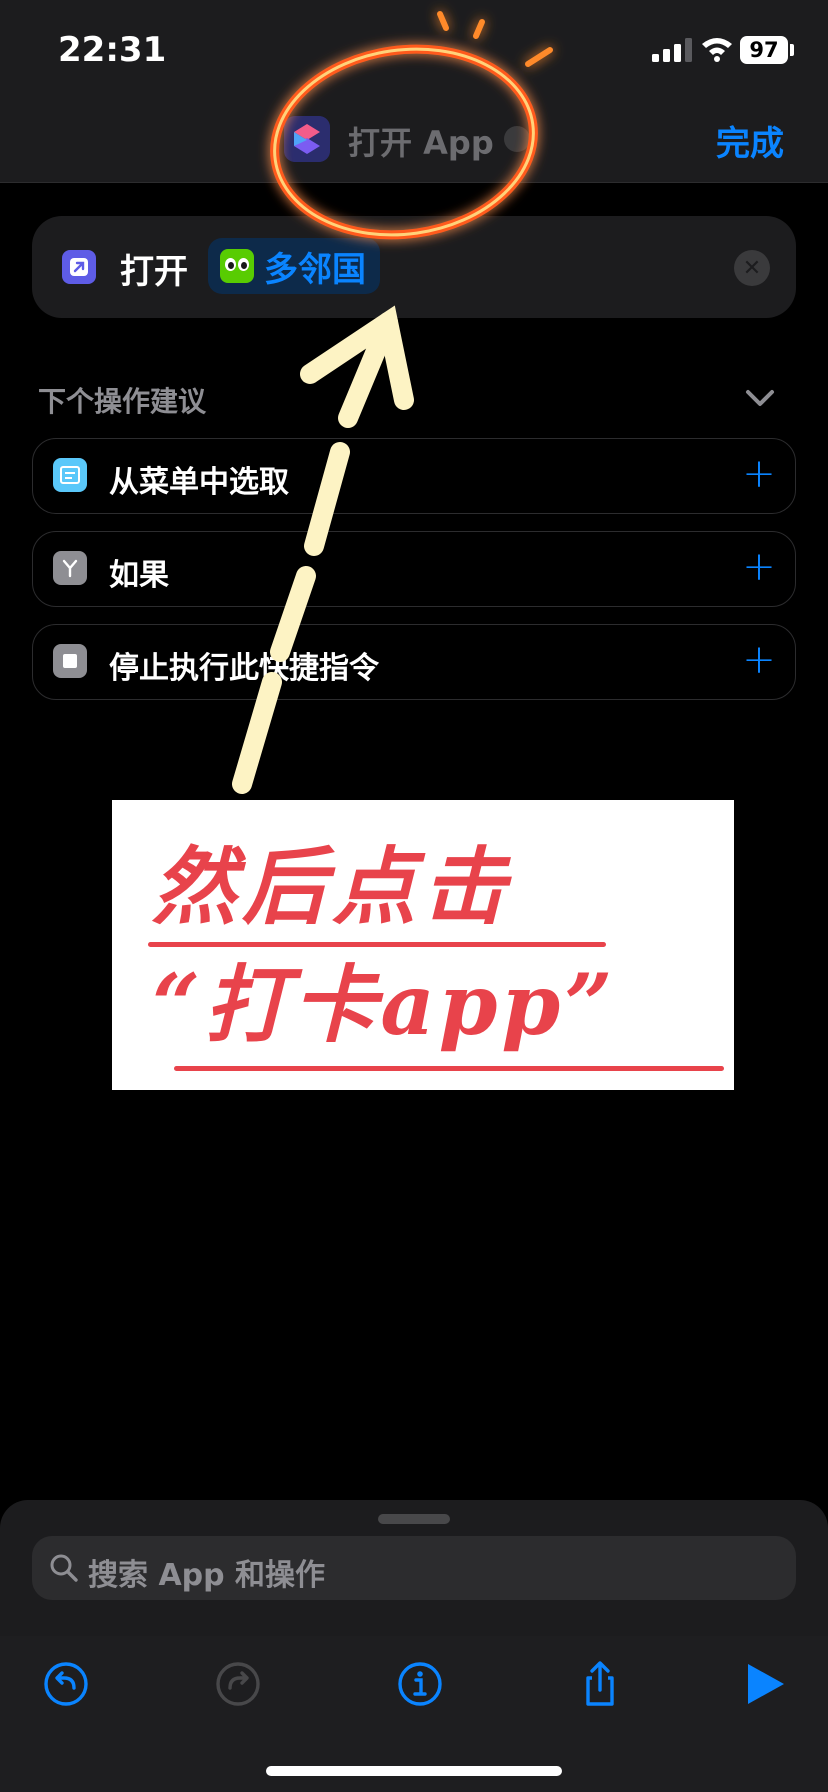  I want to click on branch-icon, so click(70, 568).